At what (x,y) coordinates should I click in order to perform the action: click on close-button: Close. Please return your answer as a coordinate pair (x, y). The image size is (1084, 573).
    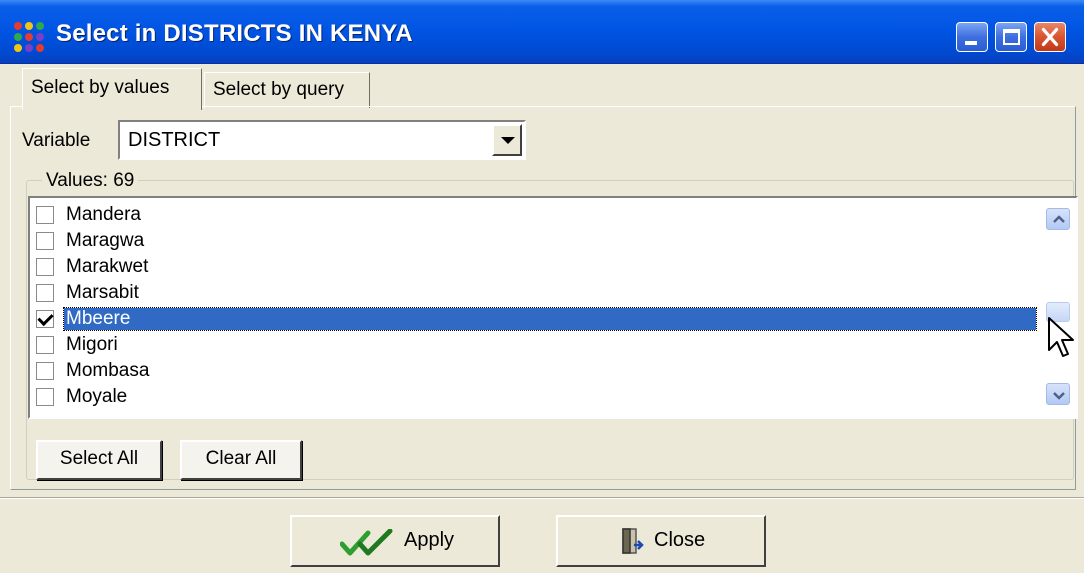
    Looking at the image, I should click on (661, 541).